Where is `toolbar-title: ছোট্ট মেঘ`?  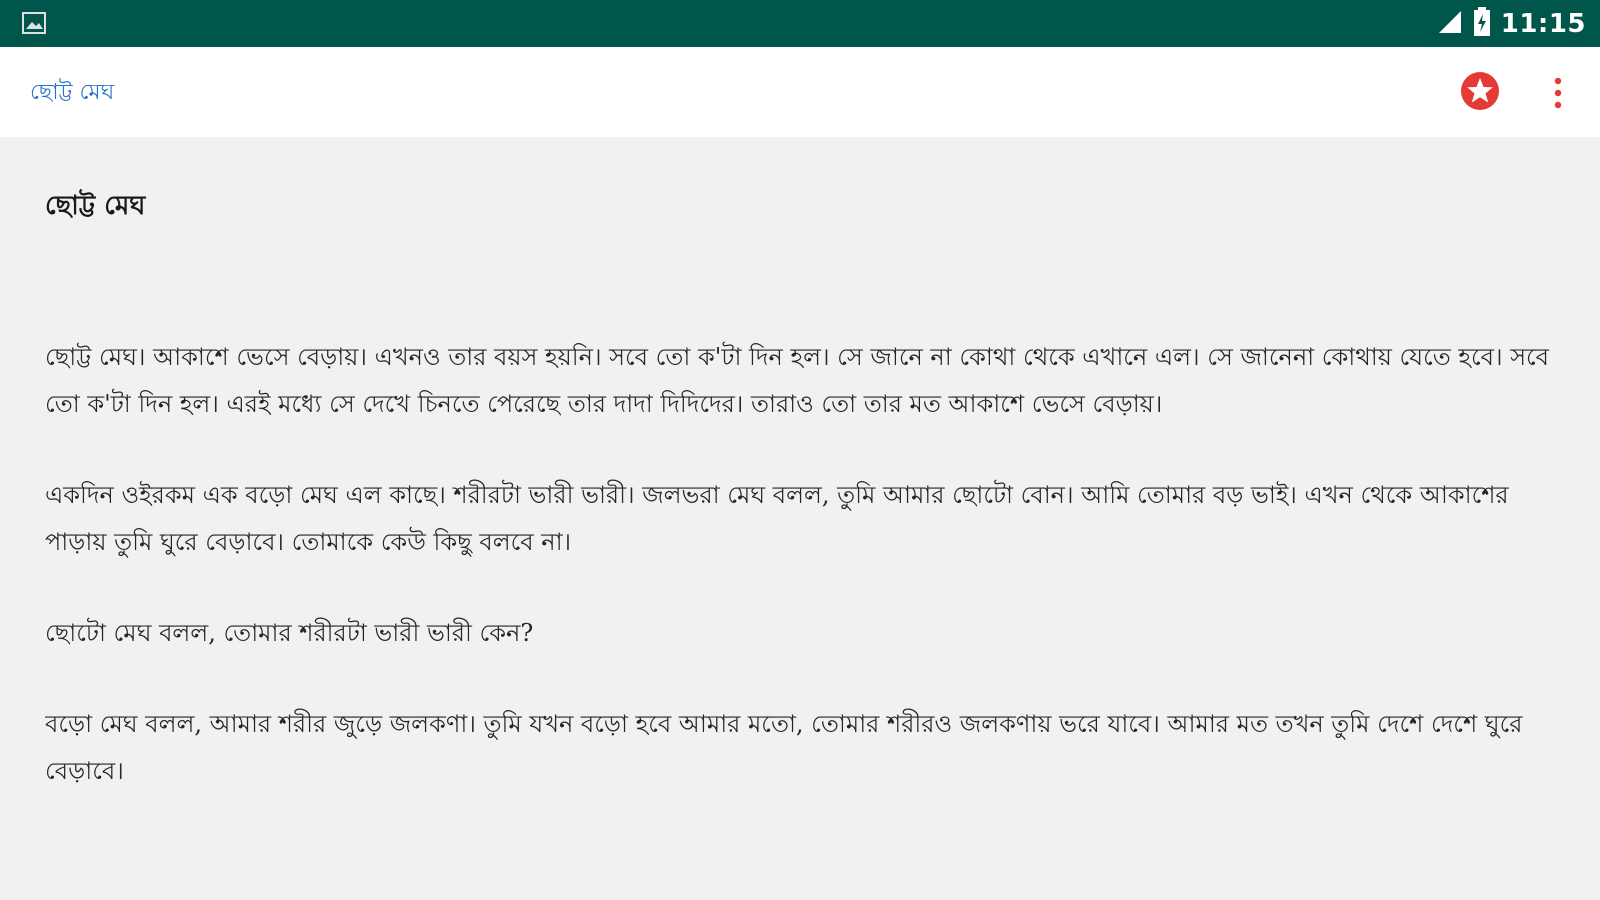 toolbar-title: ছোট্ট মেঘ is located at coordinates (72, 92).